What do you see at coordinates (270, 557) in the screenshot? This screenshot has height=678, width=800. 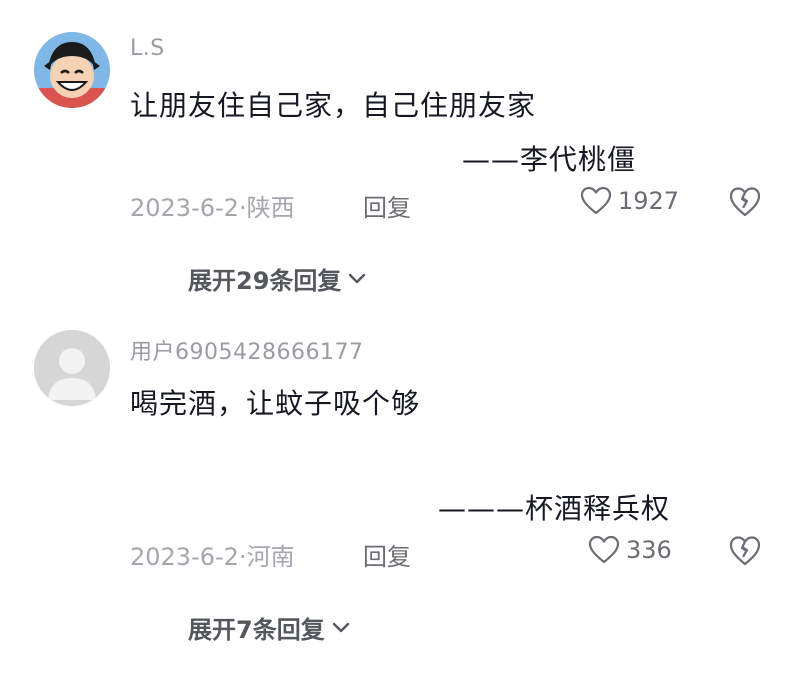 I see `comment-location: 河南` at bounding box center [270, 557].